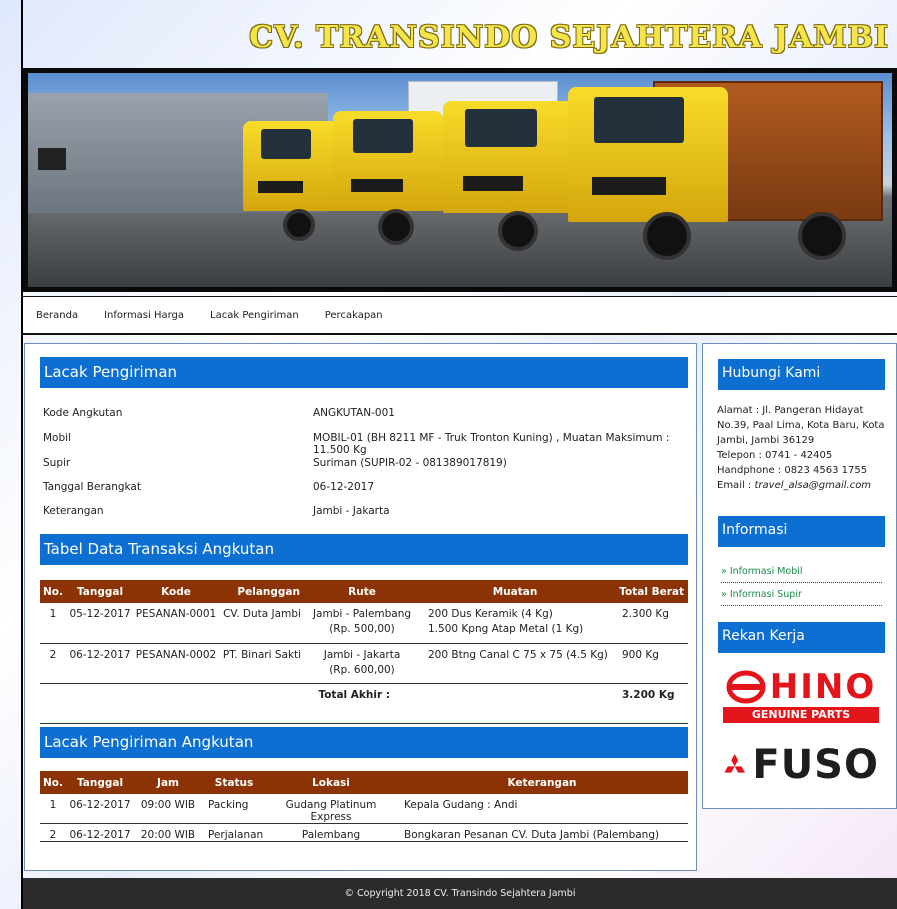  I want to click on fuso-wordmark: FUSO, so click(815, 765).